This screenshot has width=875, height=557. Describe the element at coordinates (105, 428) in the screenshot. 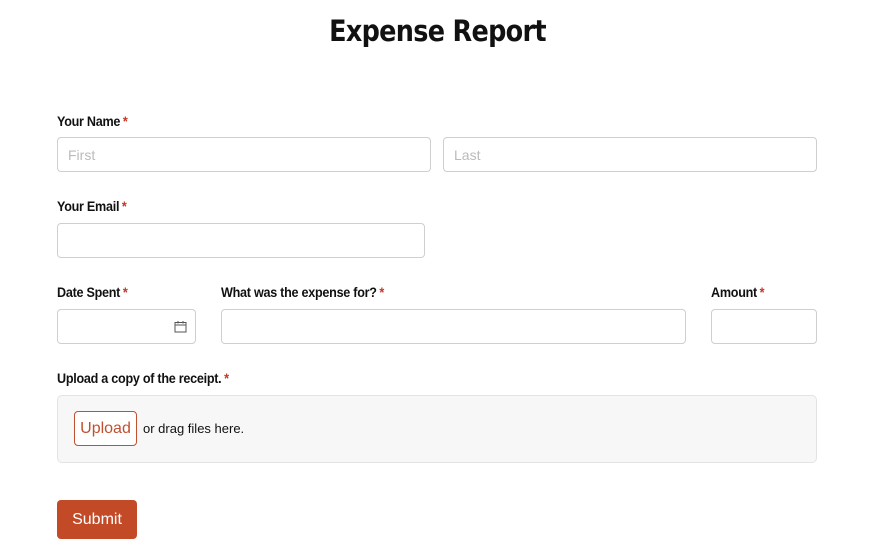

I see `upload-button: Upload` at that location.